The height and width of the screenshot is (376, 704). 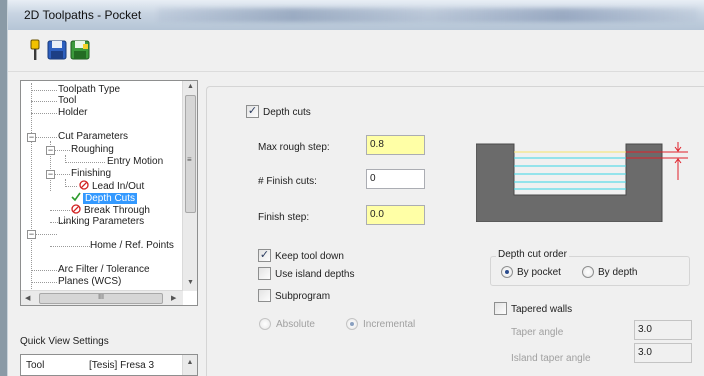 I want to click on title-bar-background, so click(x=428, y=15).